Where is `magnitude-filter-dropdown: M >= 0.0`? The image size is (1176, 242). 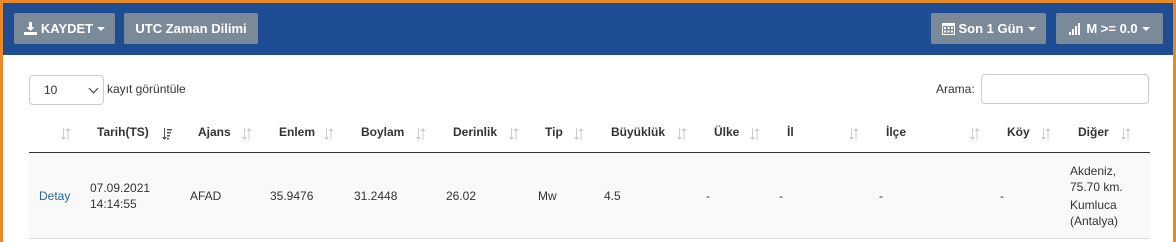
magnitude-filter-dropdown: M >= 0.0 is located at coordinates (1109, 28).